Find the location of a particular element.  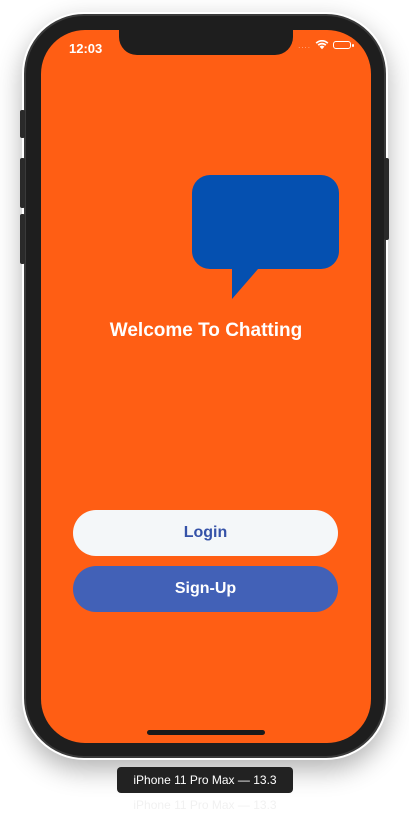

device-label: iPhone 11 Pro Max — 13.3 is located at coordinates (205, 780).